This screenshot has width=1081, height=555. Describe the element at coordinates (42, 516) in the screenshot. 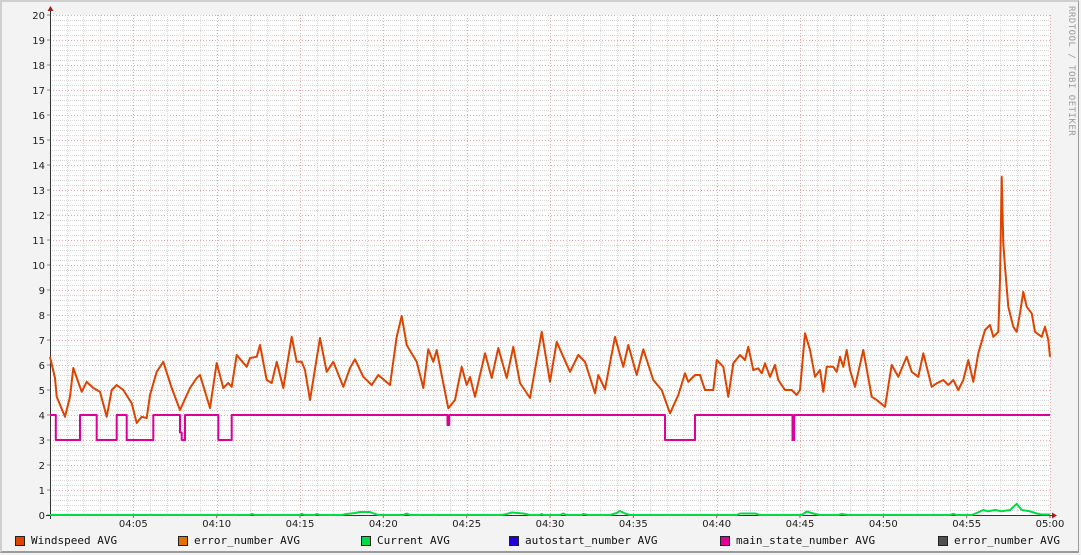

I see `y-tick-label: 0` at that location.